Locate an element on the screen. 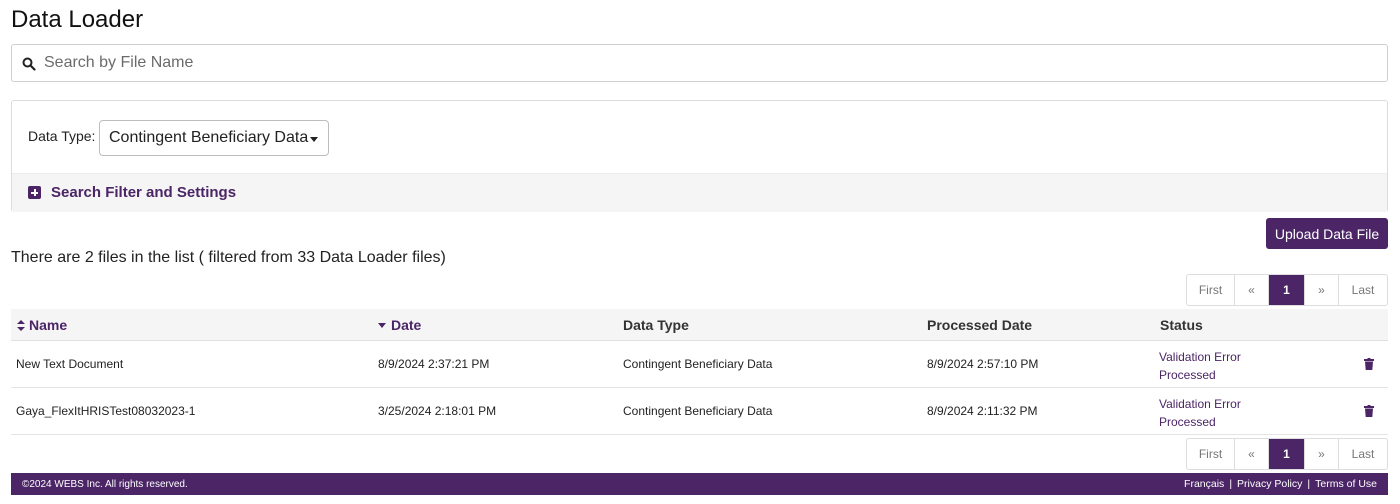 This screenshot has height=504, width=1400. pagination-bottom: First « 1 » Last is located at coordinates (1287, 454).